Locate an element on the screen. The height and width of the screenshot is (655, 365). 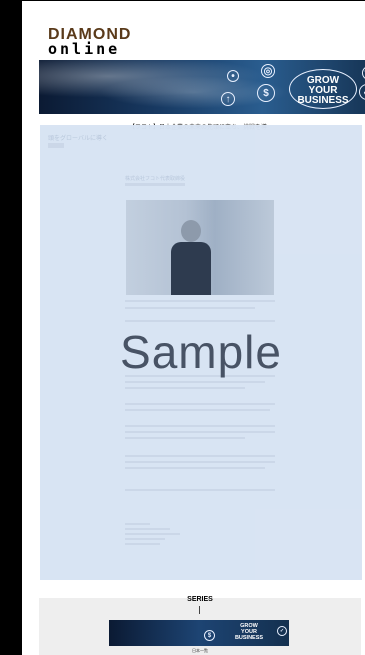
person-head is located at coordinates (191, 231).